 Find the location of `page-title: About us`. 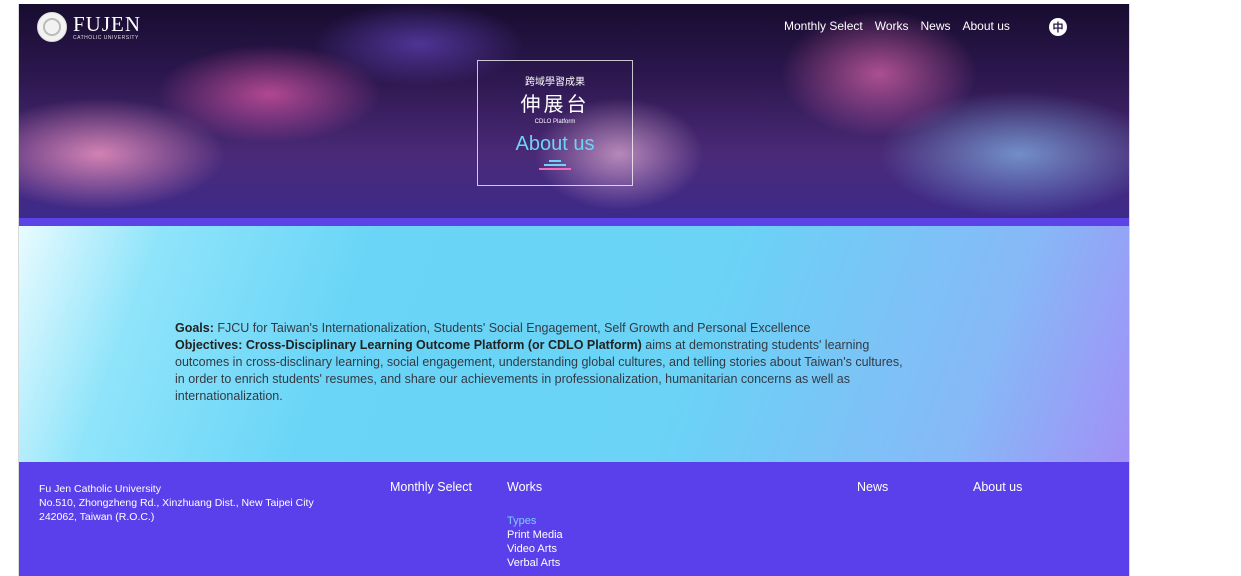

page-title: About us is located at coordinates (555, 144).